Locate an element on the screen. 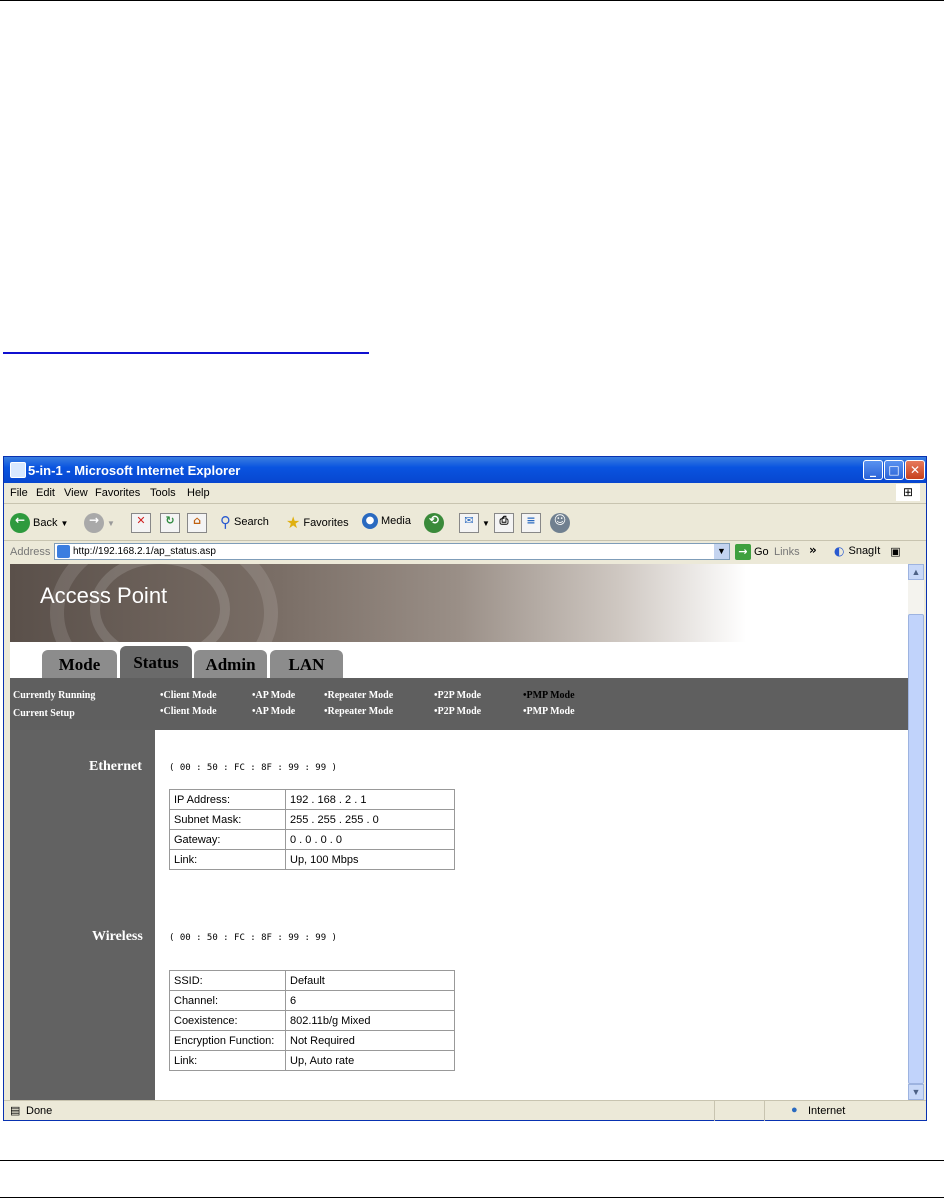 This screenshot has width=944, height=1200. tab-lan: LAN is located at coordinates (306, 664).